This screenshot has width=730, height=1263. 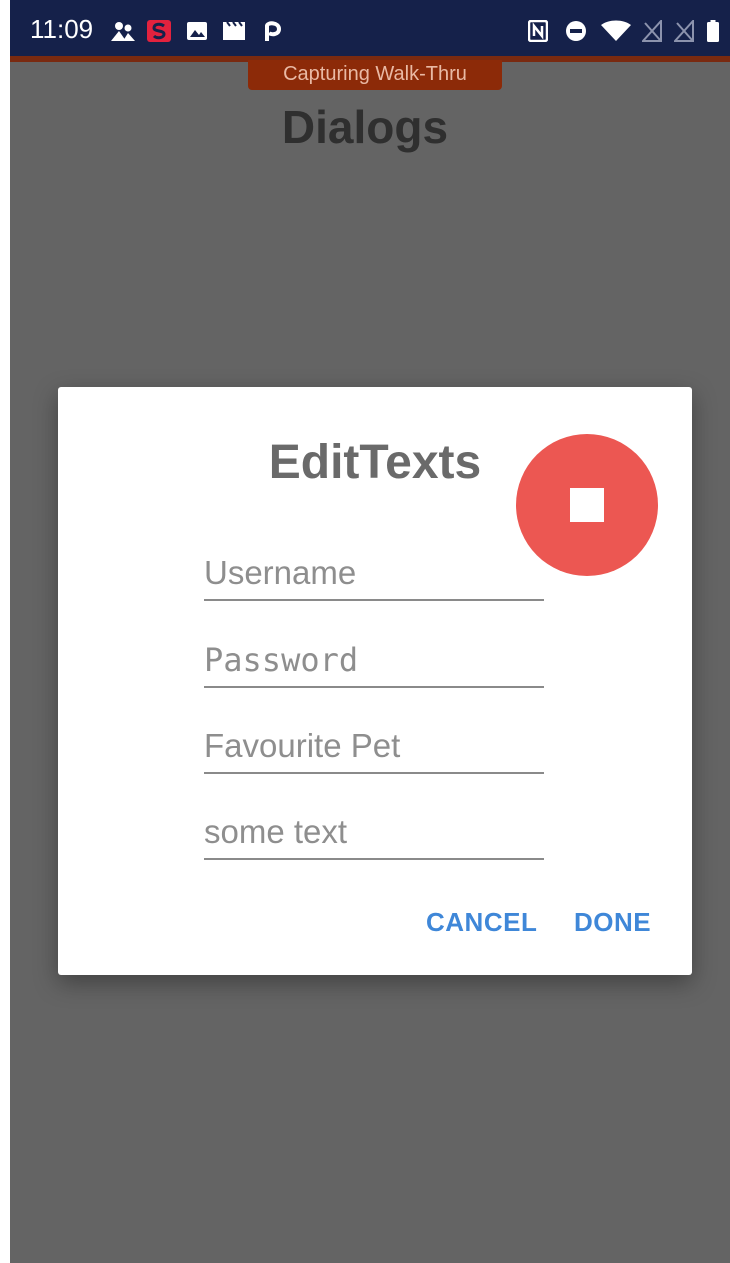 I want to click on username-field, so click(x=374, y=575).